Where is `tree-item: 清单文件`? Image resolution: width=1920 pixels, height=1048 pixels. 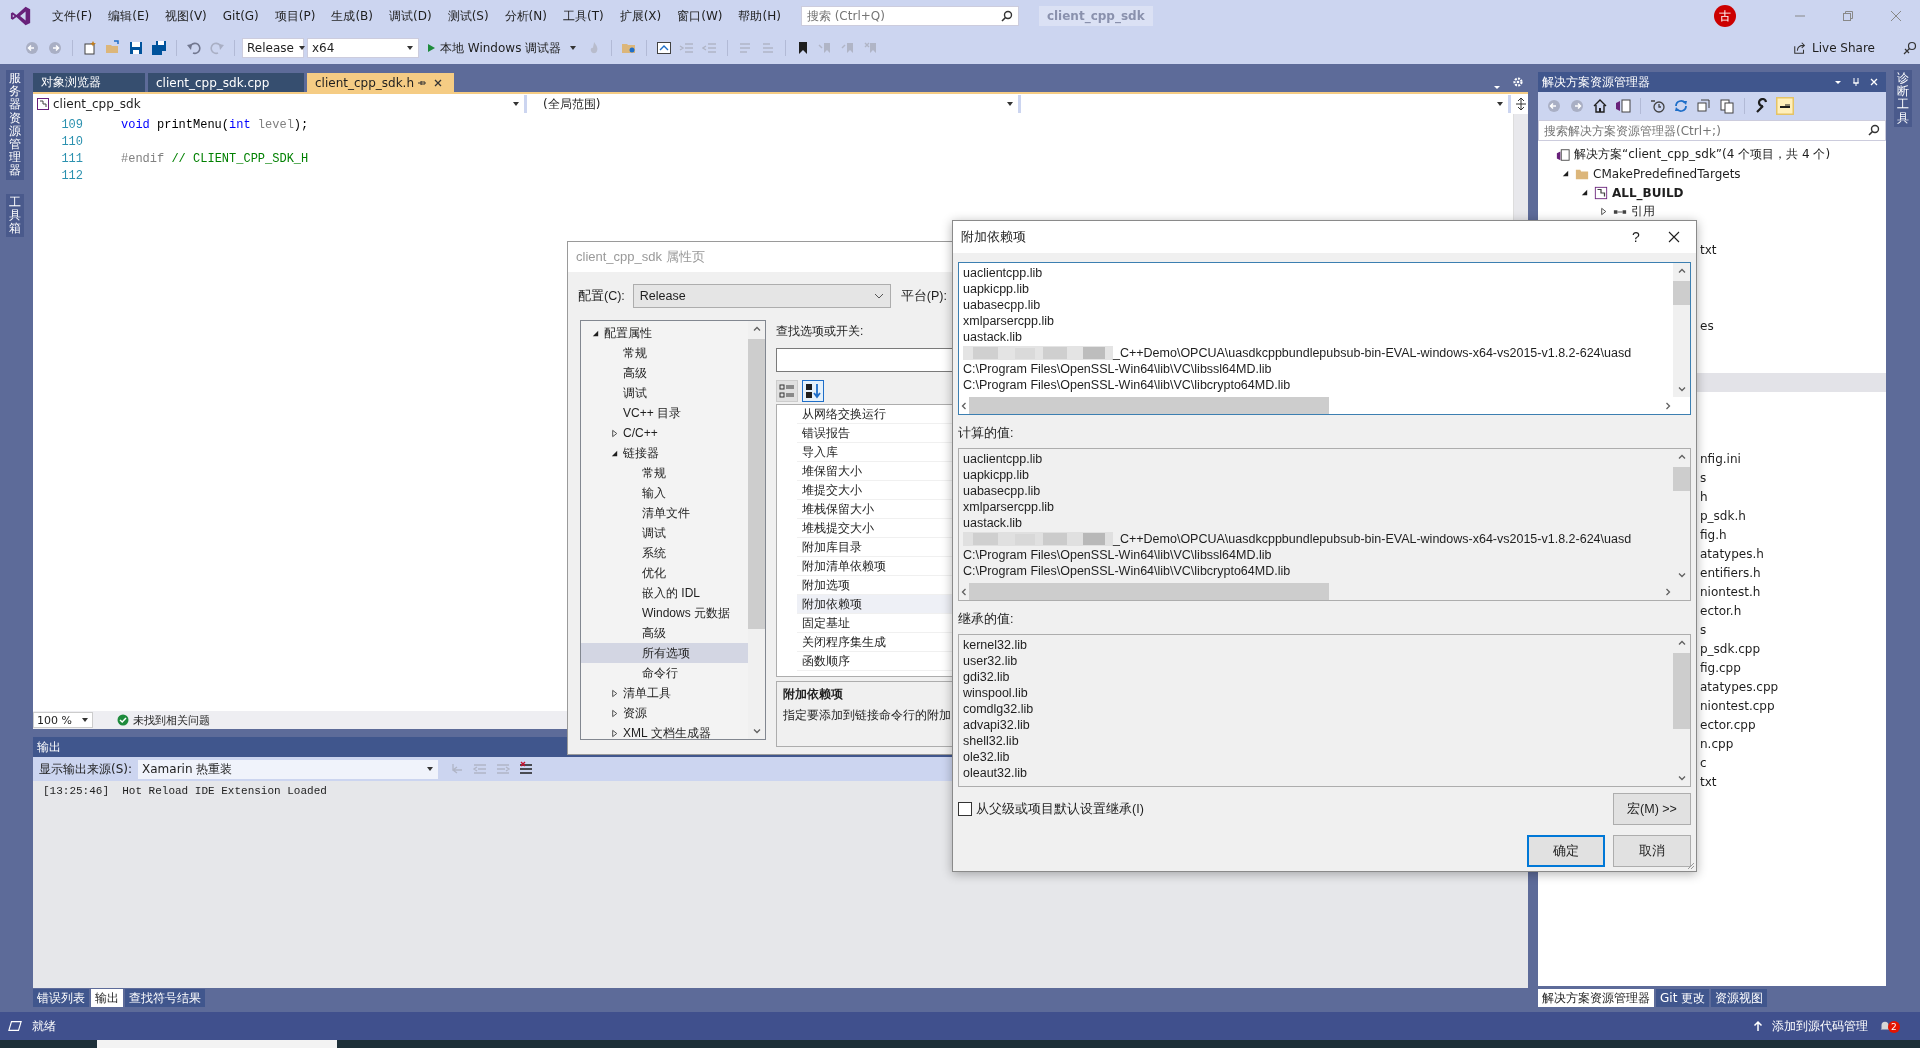
tree-item: 清单文件 is located at coordinates (664, 513).